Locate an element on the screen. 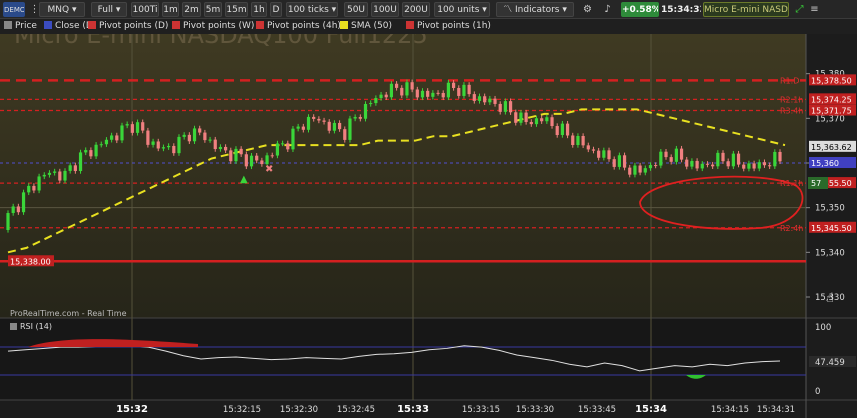 The image size is (857, 418). x-tick-label: 15:33:30 is located at coordinates (535, 410).